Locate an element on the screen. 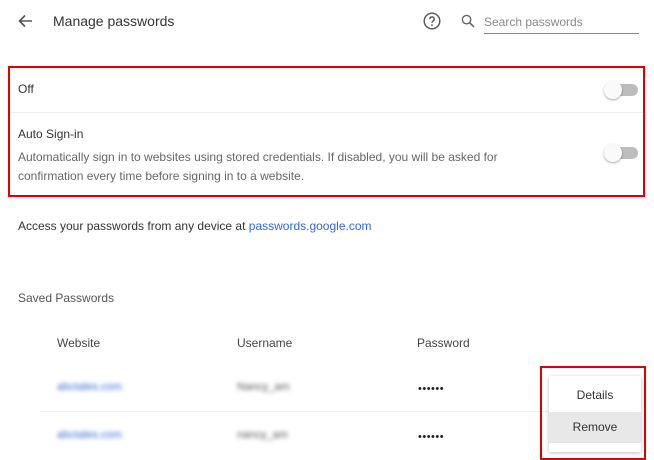 Image resolution: width=654 pixels, height=460 pixels. arrow-back-icon is located at coordinates (25, 21).